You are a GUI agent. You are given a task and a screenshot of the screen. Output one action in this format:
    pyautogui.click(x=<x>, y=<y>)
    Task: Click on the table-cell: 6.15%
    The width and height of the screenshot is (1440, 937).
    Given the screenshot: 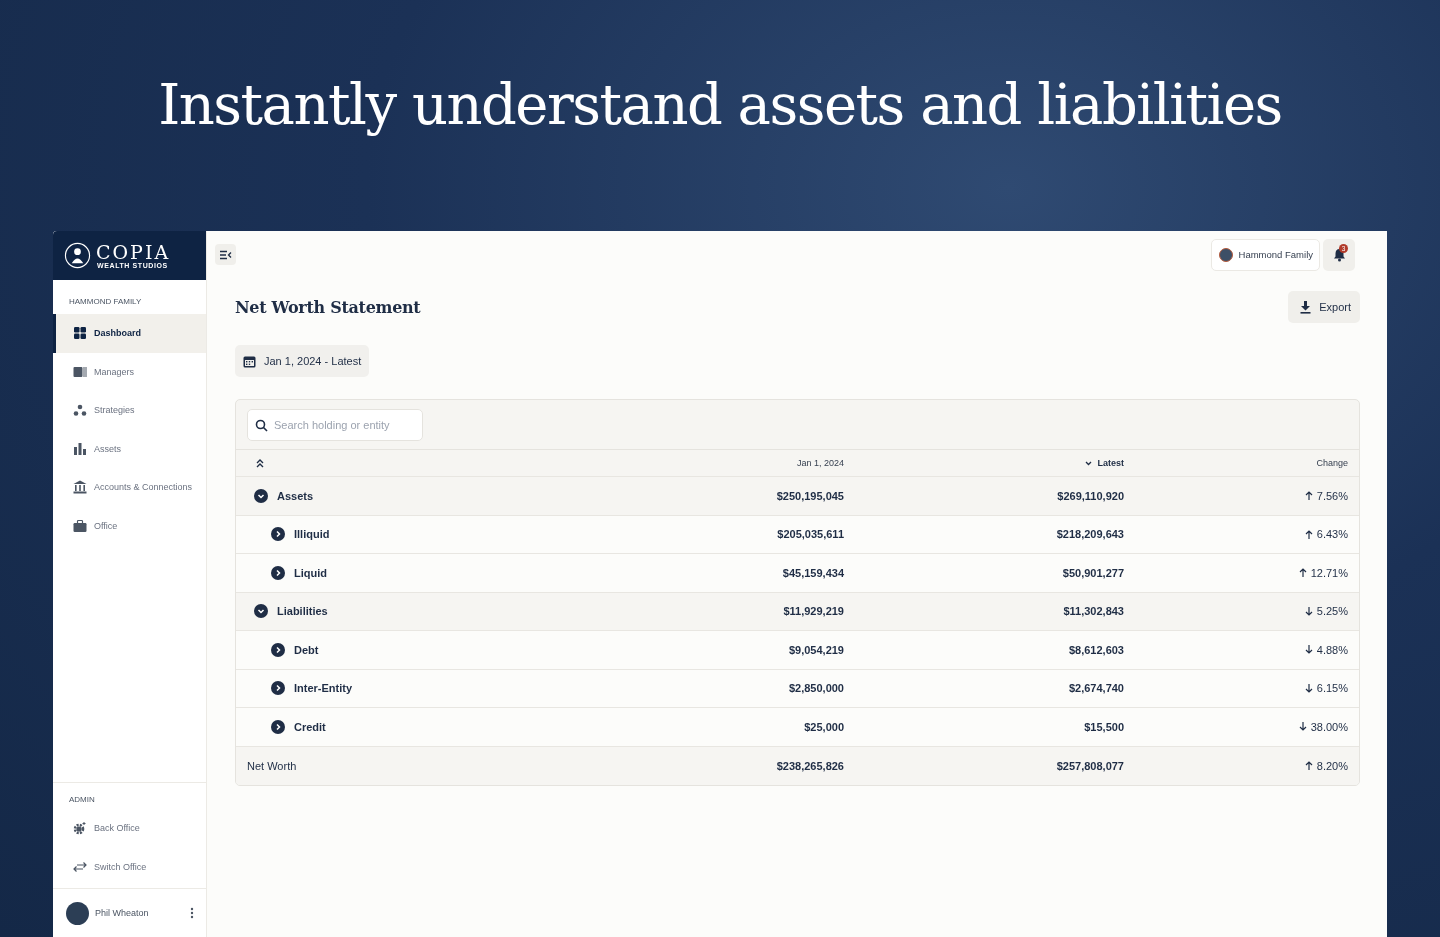 What is the action you would take?
    pyautogui.click(x=1326, y=688)
    